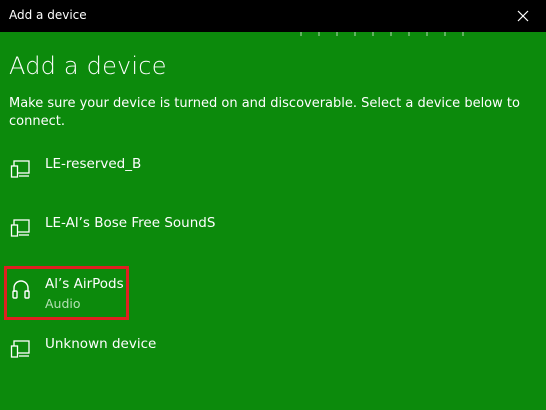  Describe the element at coordinates (101, 344) in the screenshot. I see `device-name: Unknown device` at that location.